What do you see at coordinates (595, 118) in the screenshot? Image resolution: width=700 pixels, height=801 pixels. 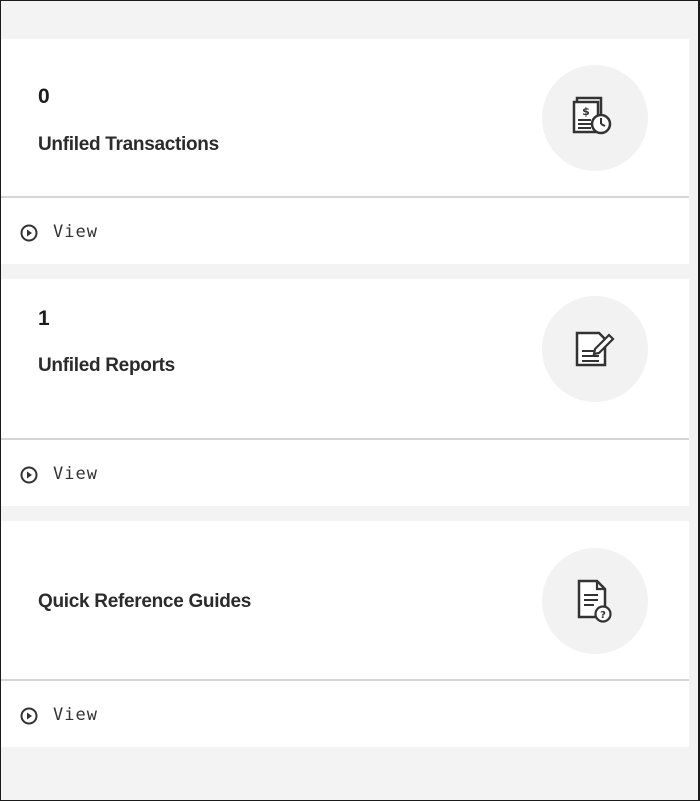 I see `receipt-clock-icon: $` at bounding box center [595, 118].